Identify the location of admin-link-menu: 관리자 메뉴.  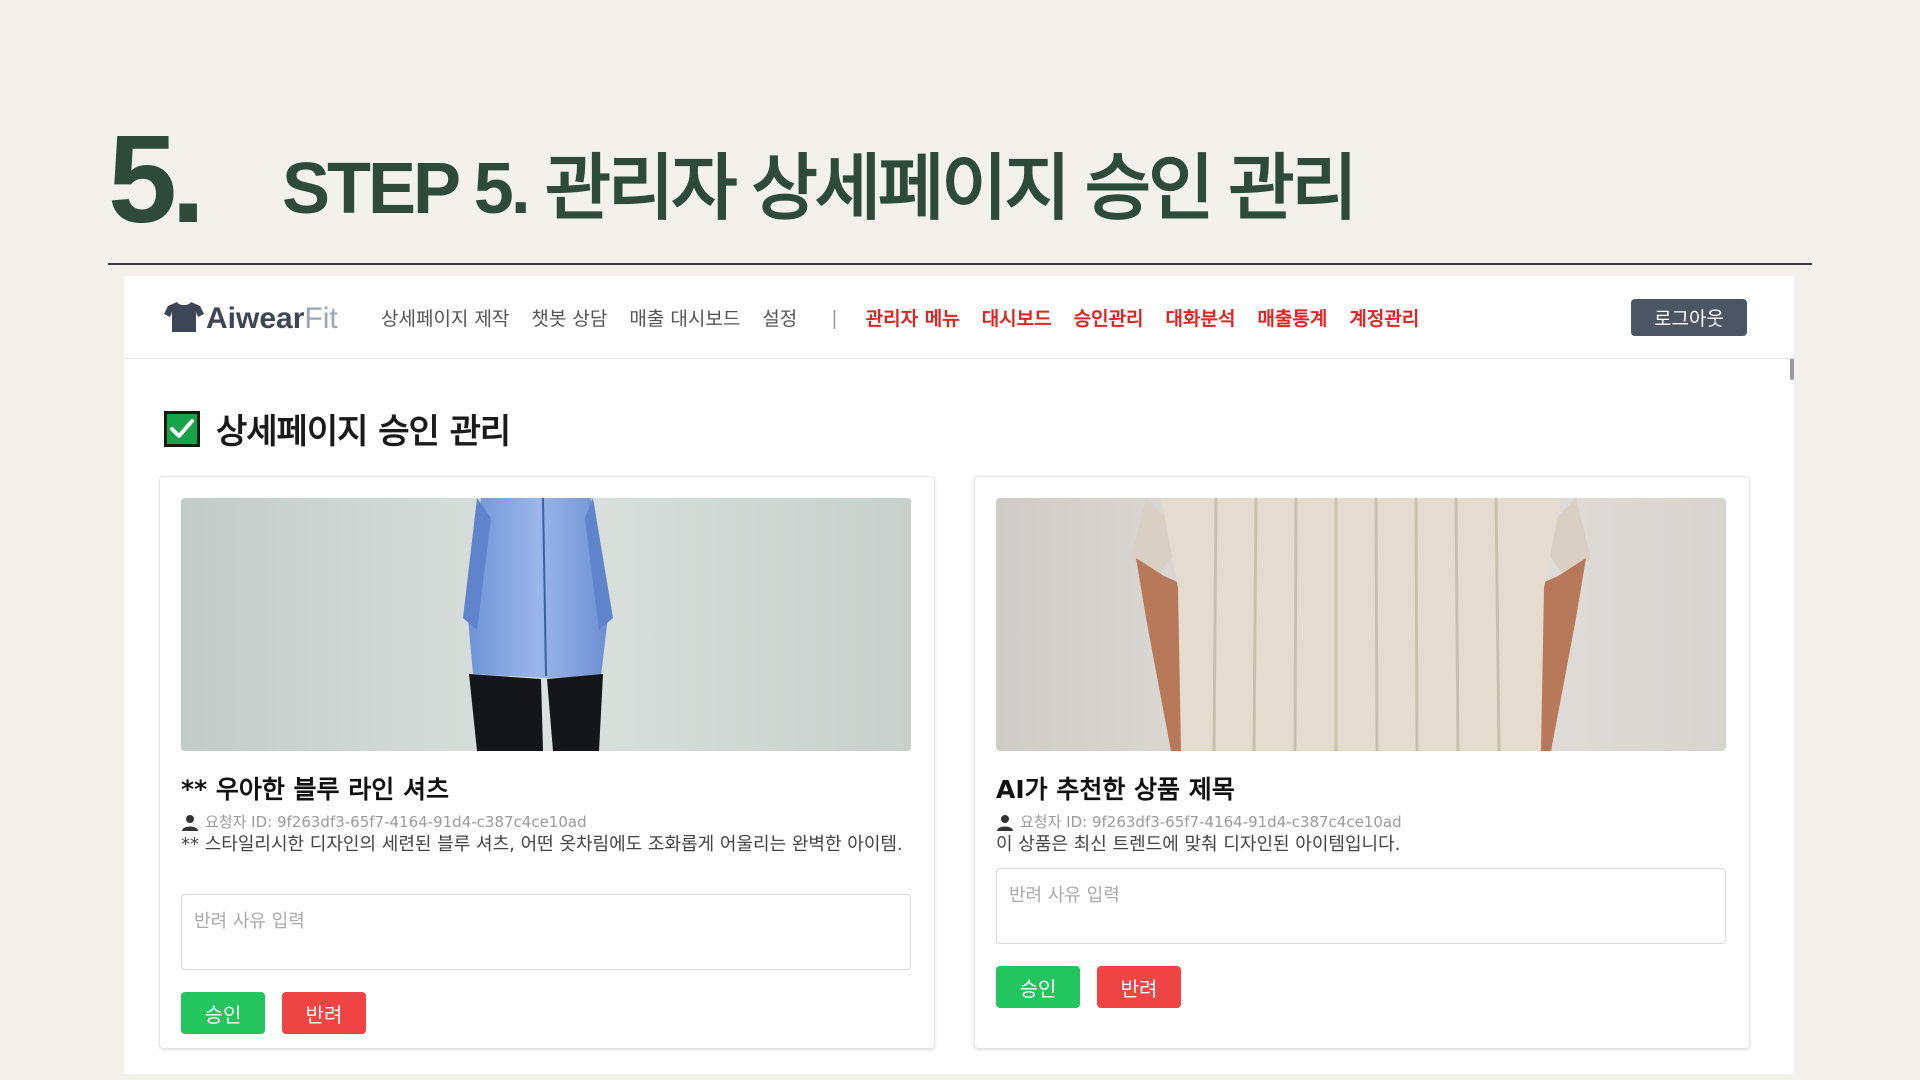
(913, 317).